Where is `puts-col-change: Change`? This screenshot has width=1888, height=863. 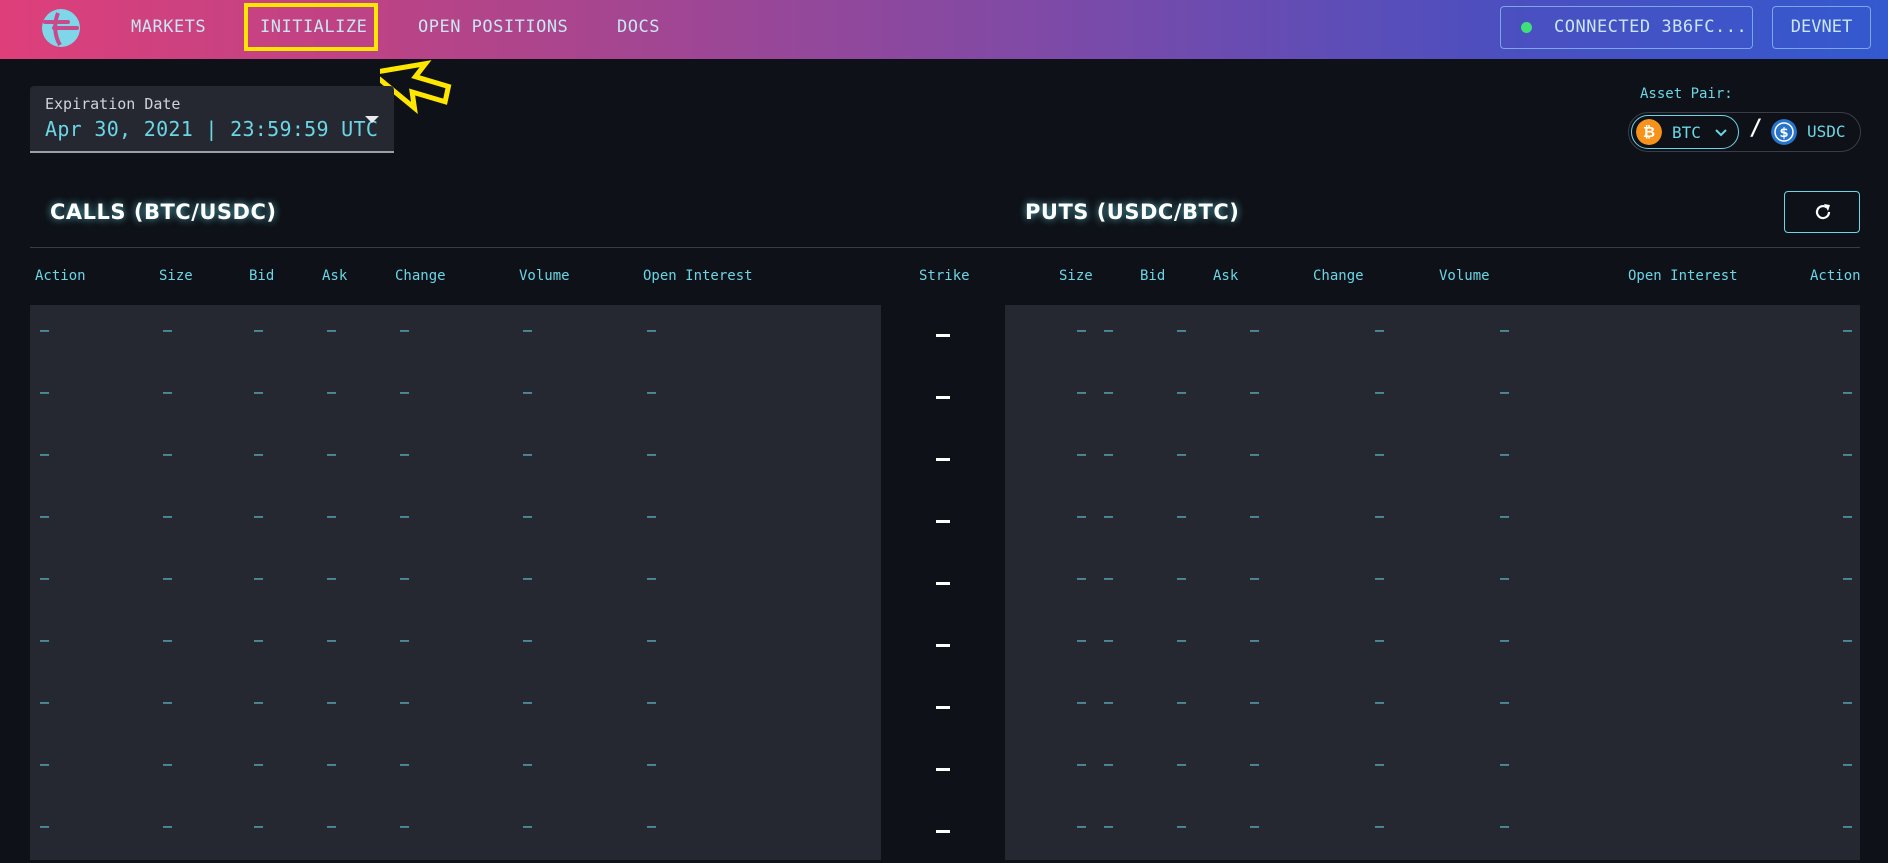 puts-col-change: Change is located at coordinates (1338, 276).